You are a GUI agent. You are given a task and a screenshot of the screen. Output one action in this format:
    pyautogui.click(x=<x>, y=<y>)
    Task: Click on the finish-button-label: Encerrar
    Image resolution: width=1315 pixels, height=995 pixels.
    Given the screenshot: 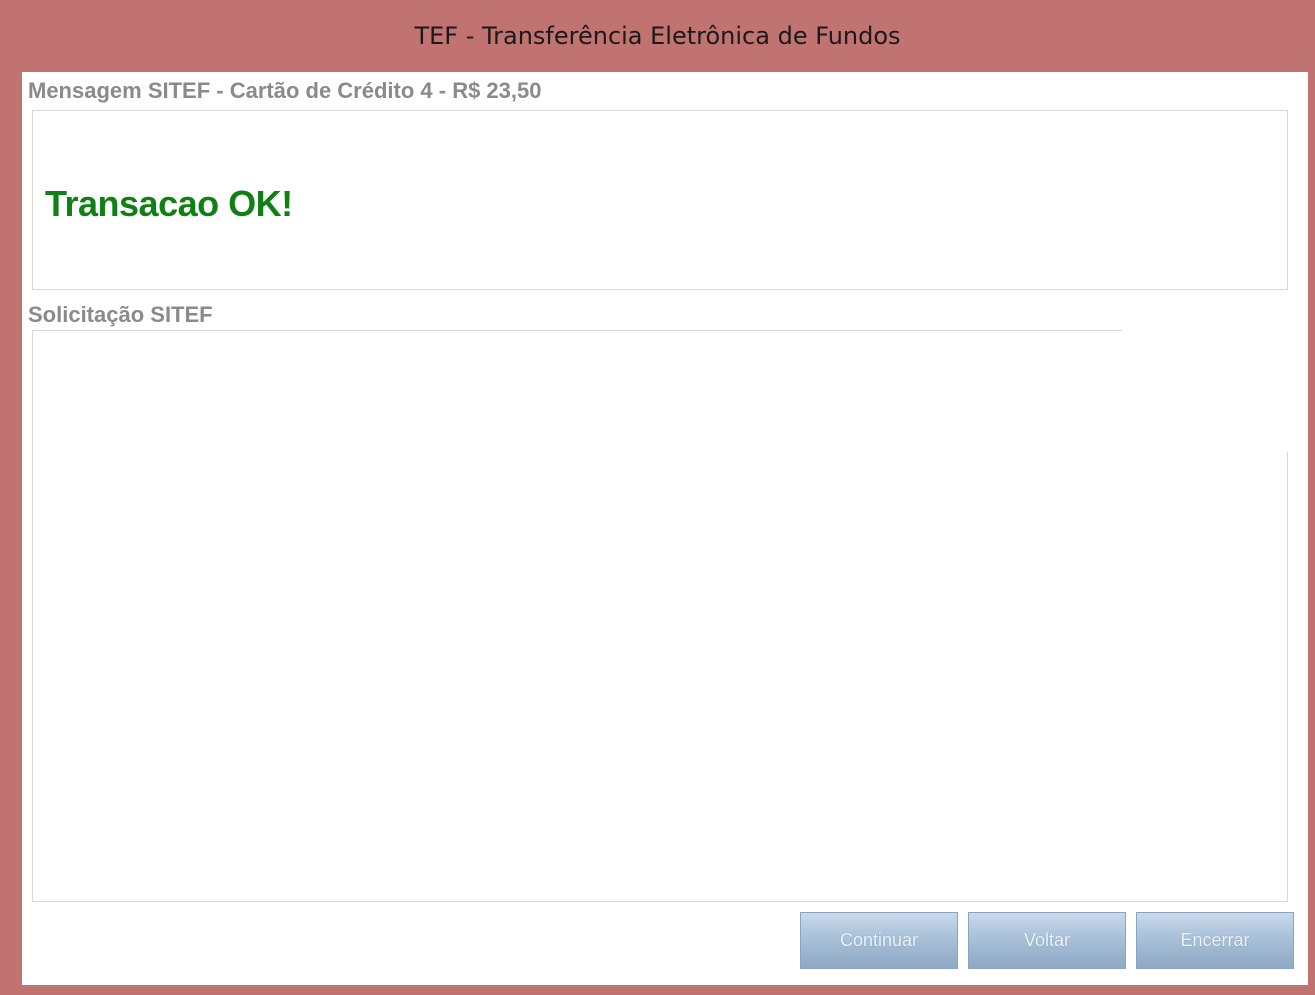 What is the action you would take?
    pyautogui.click(x=1215, y=940)
    